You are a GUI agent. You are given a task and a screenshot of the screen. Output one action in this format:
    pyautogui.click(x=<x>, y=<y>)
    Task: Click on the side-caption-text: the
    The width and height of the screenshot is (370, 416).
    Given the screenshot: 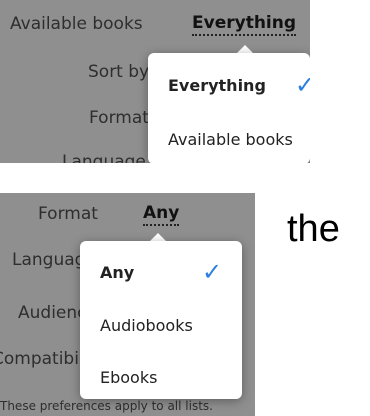 What is the action you would take?
    pyautogui.click(x=313, y=229)
    